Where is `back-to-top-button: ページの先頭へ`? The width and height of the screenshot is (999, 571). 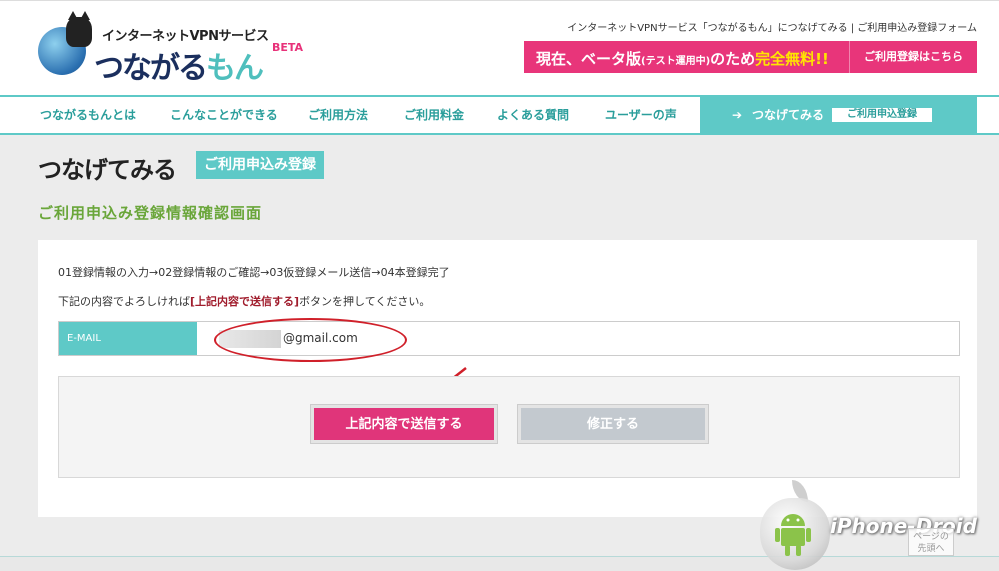
back-to-top-button: ページの先頭へ is located at coordinates (931, 542).